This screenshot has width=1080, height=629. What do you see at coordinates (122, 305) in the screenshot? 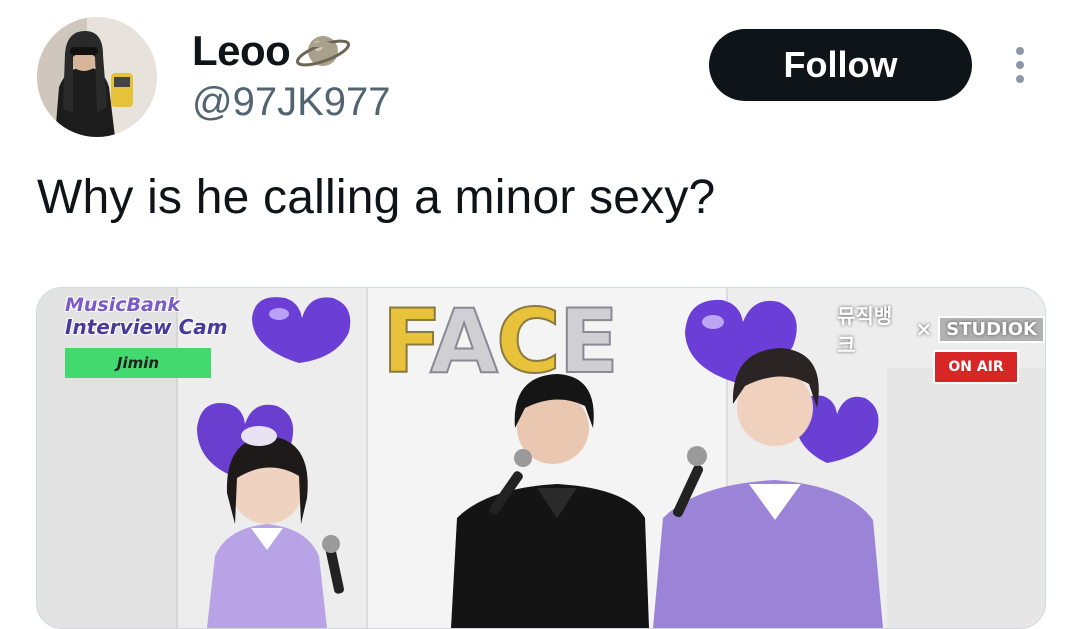
I see `show-name: MusicBank` at bounding box center [122, 305].